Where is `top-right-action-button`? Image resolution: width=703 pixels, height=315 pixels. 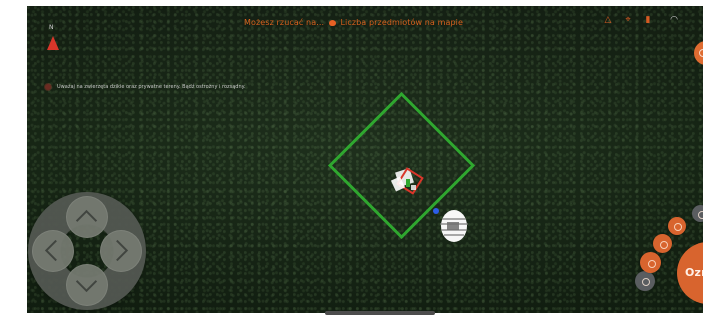
top-right-action-button is located at coordinates (698, 53).